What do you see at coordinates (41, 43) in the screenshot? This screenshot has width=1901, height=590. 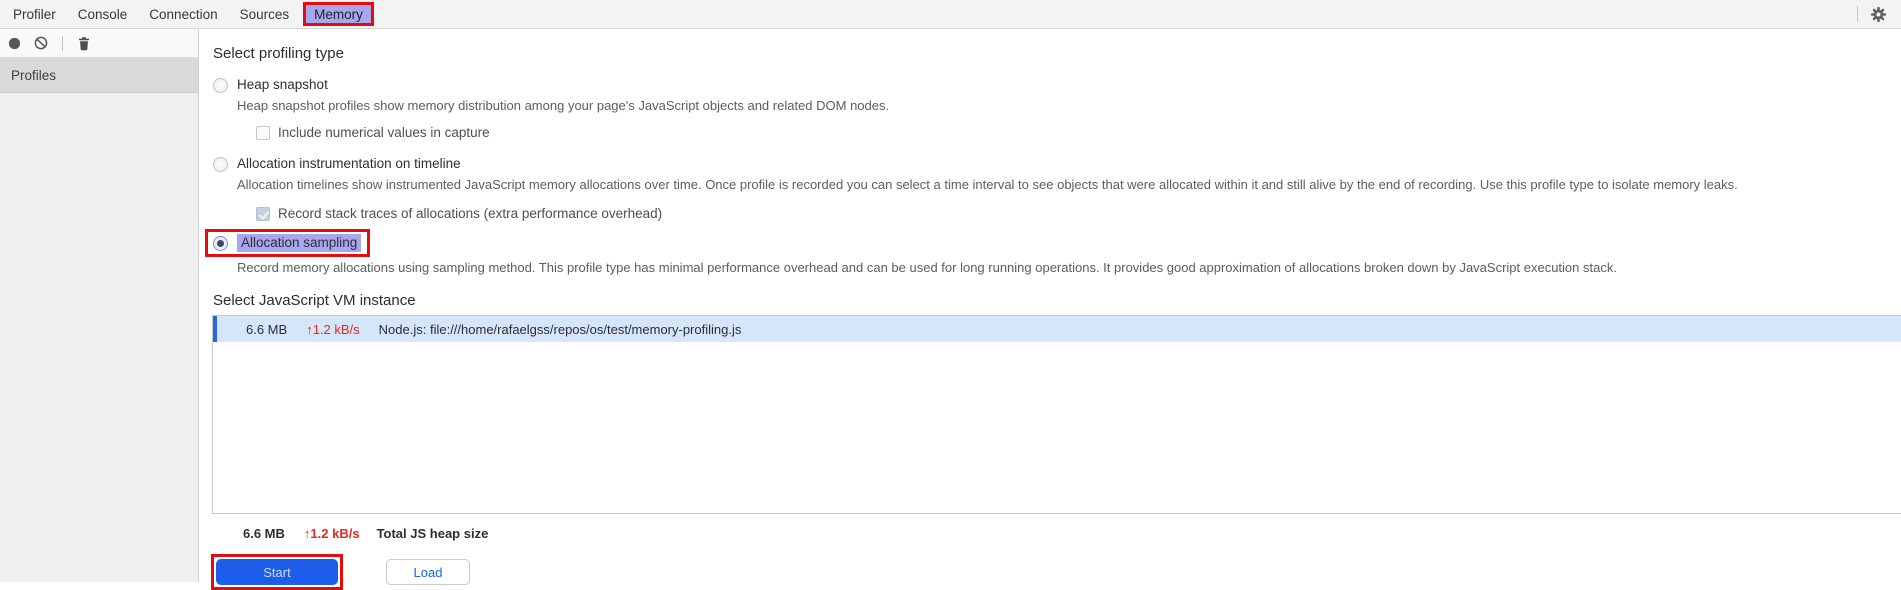 I see `clear-icon` at bounding box center [41, 43].